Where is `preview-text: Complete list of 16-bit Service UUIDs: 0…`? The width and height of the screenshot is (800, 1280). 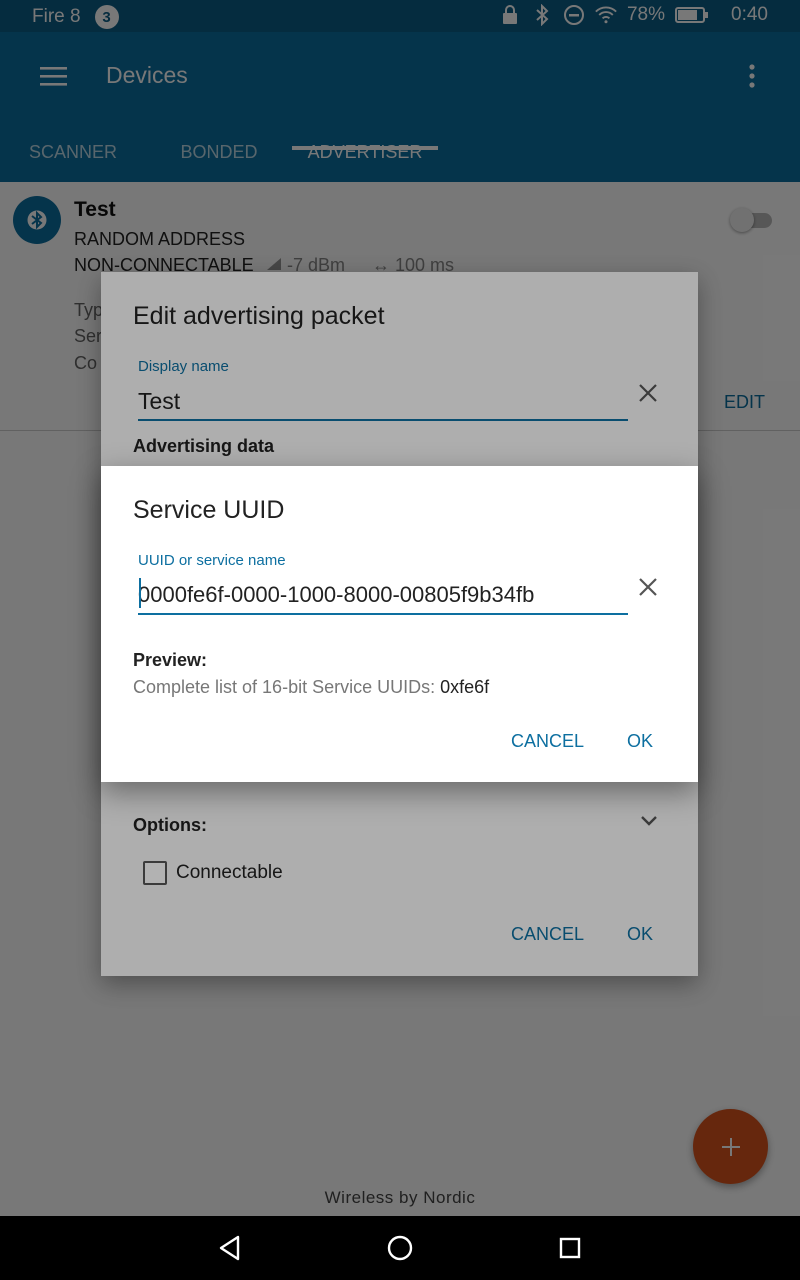 preview-text: Complete list of 16-bit Service UUIDs: 0… is located at coordinates (311, 687).